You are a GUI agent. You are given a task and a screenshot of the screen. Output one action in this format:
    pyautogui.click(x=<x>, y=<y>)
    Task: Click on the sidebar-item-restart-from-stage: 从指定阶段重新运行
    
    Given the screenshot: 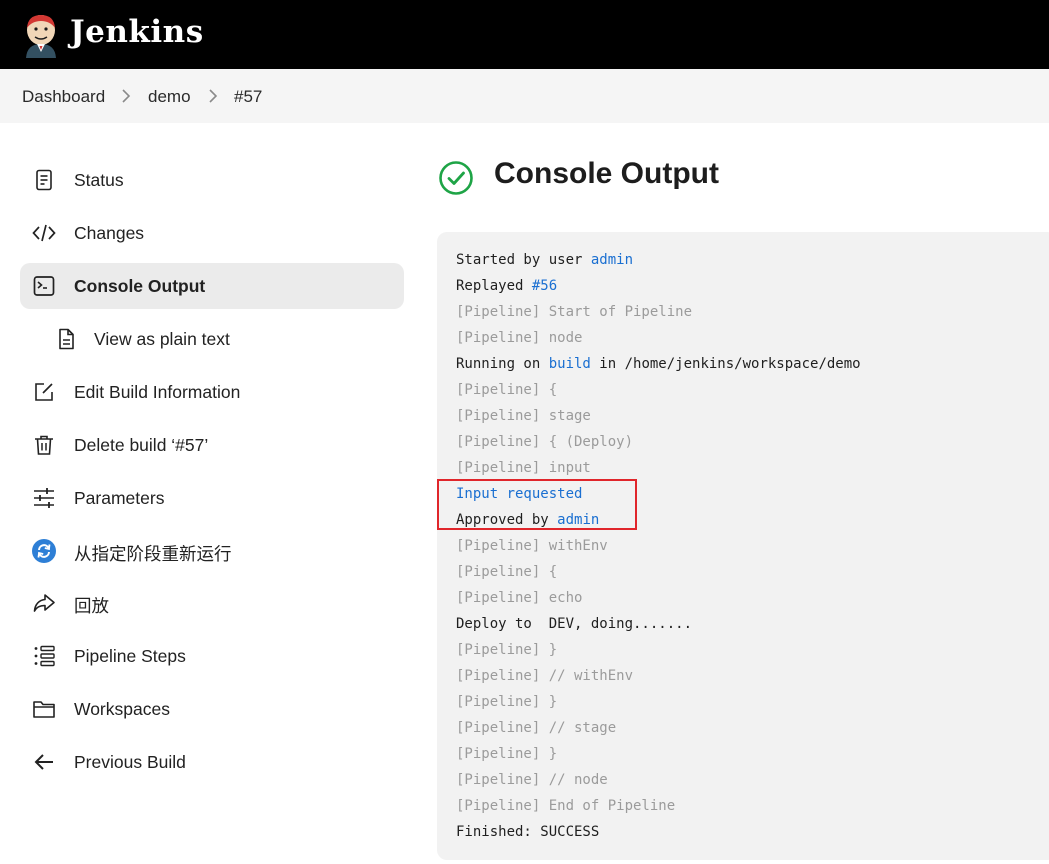 What is the action you would take?
    pyautogui.click(x=212, y=551)
    